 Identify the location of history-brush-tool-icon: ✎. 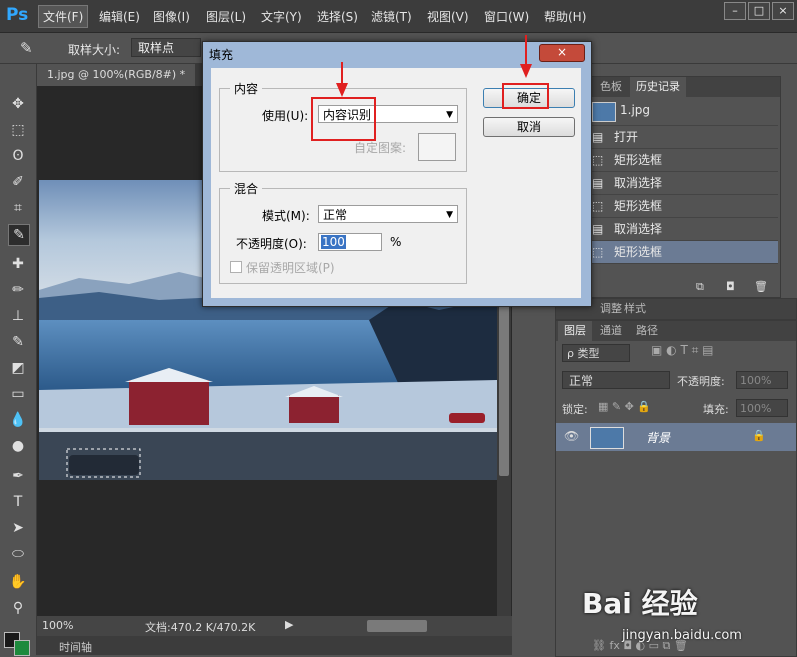
(18, 342).